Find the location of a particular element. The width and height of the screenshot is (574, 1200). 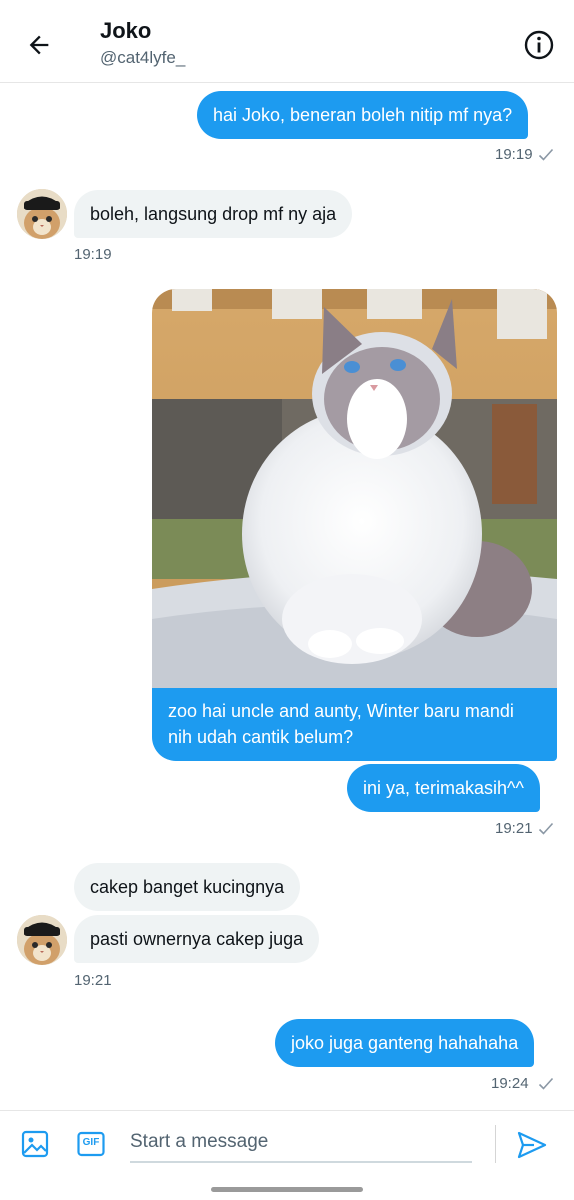

message-bubble-outgoing: joko juga ganteng hahahaha is located at coordinates (405, 1043).